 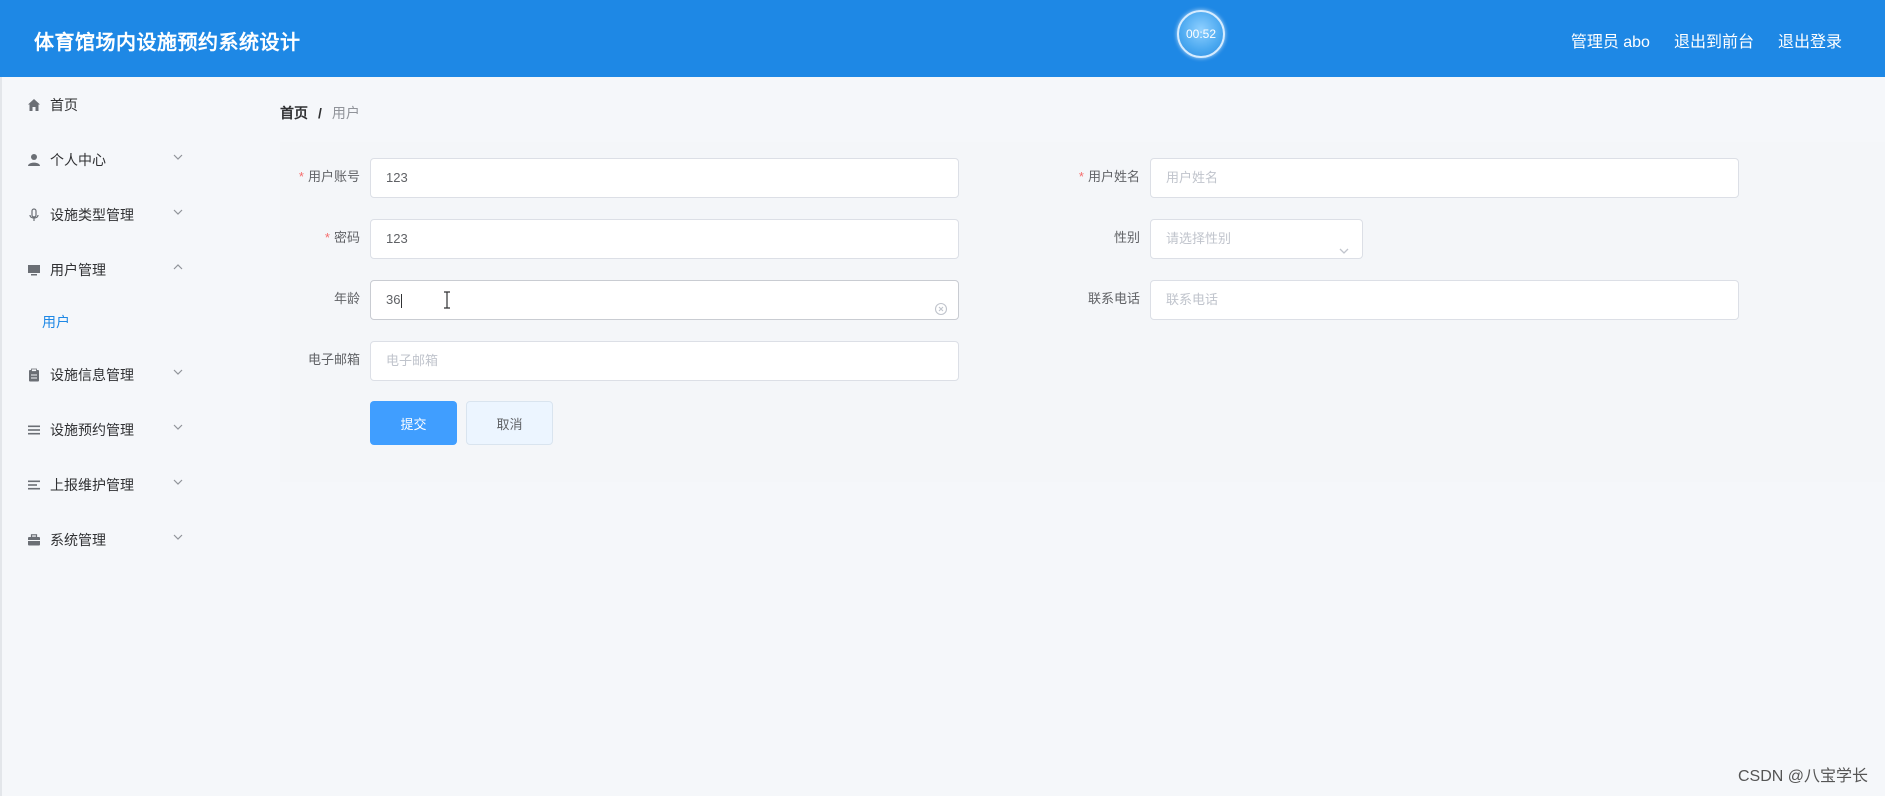 I want to click on sidebar-item-label: 用户管理, so click(x=78, y=269).